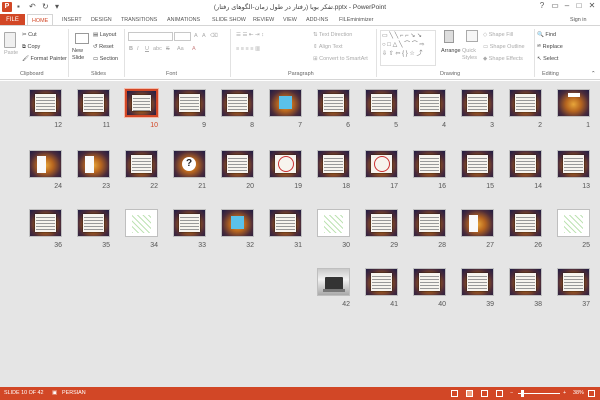 This screenshot has height=400, width=600. What do you see at coordinates (522, 393) in the screenshot?
I see `zoom-slider-thumb` at bounding box center [522, 393].